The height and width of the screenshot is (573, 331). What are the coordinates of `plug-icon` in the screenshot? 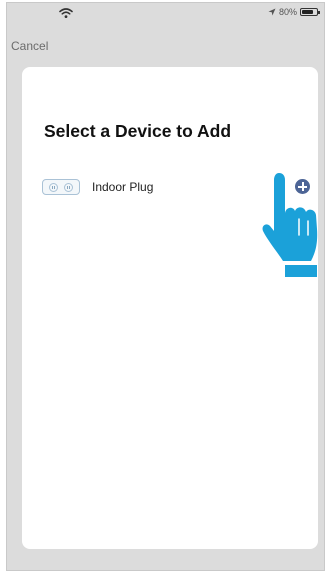 It's located at (61, 187).